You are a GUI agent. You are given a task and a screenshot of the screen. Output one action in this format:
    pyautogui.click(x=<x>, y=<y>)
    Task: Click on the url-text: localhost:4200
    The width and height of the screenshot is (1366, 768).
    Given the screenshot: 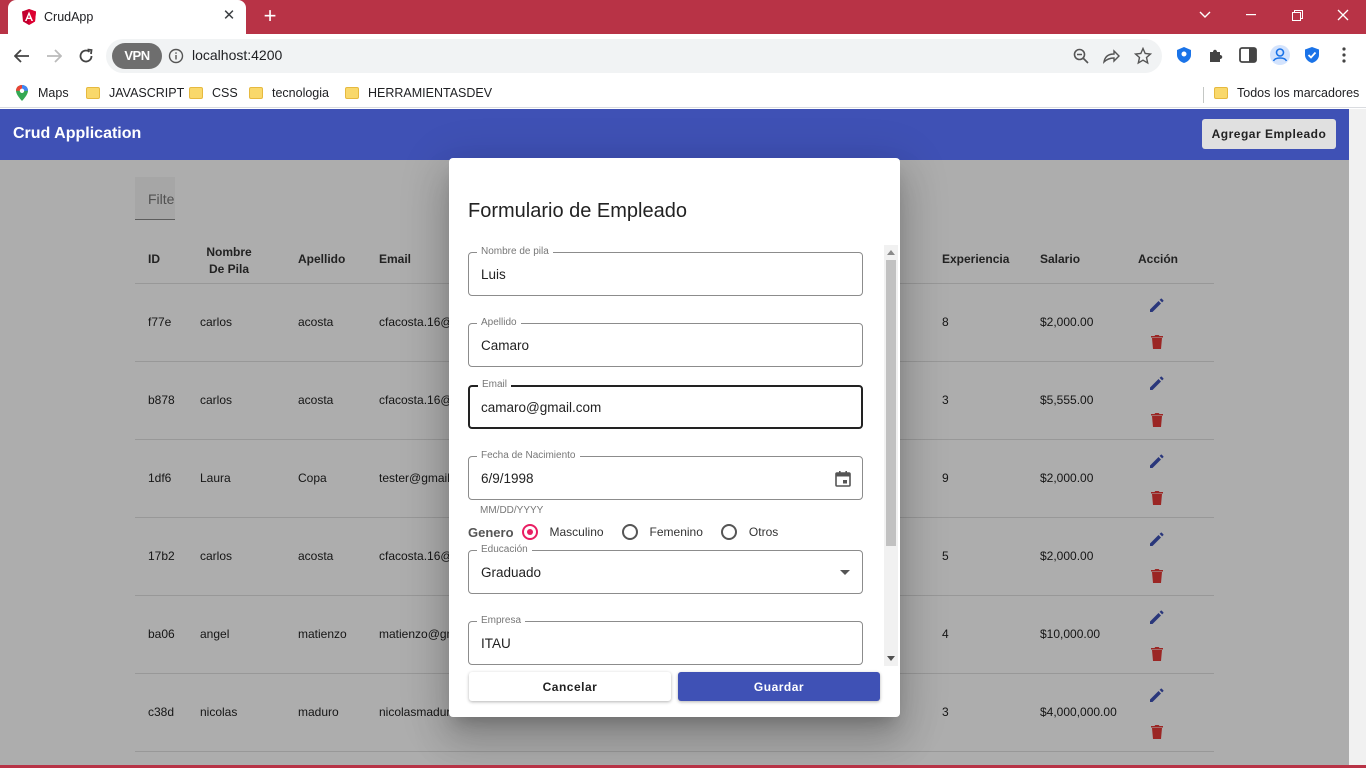 What is the action you would take?
    pyautogui.click(x=237, y=55)
    